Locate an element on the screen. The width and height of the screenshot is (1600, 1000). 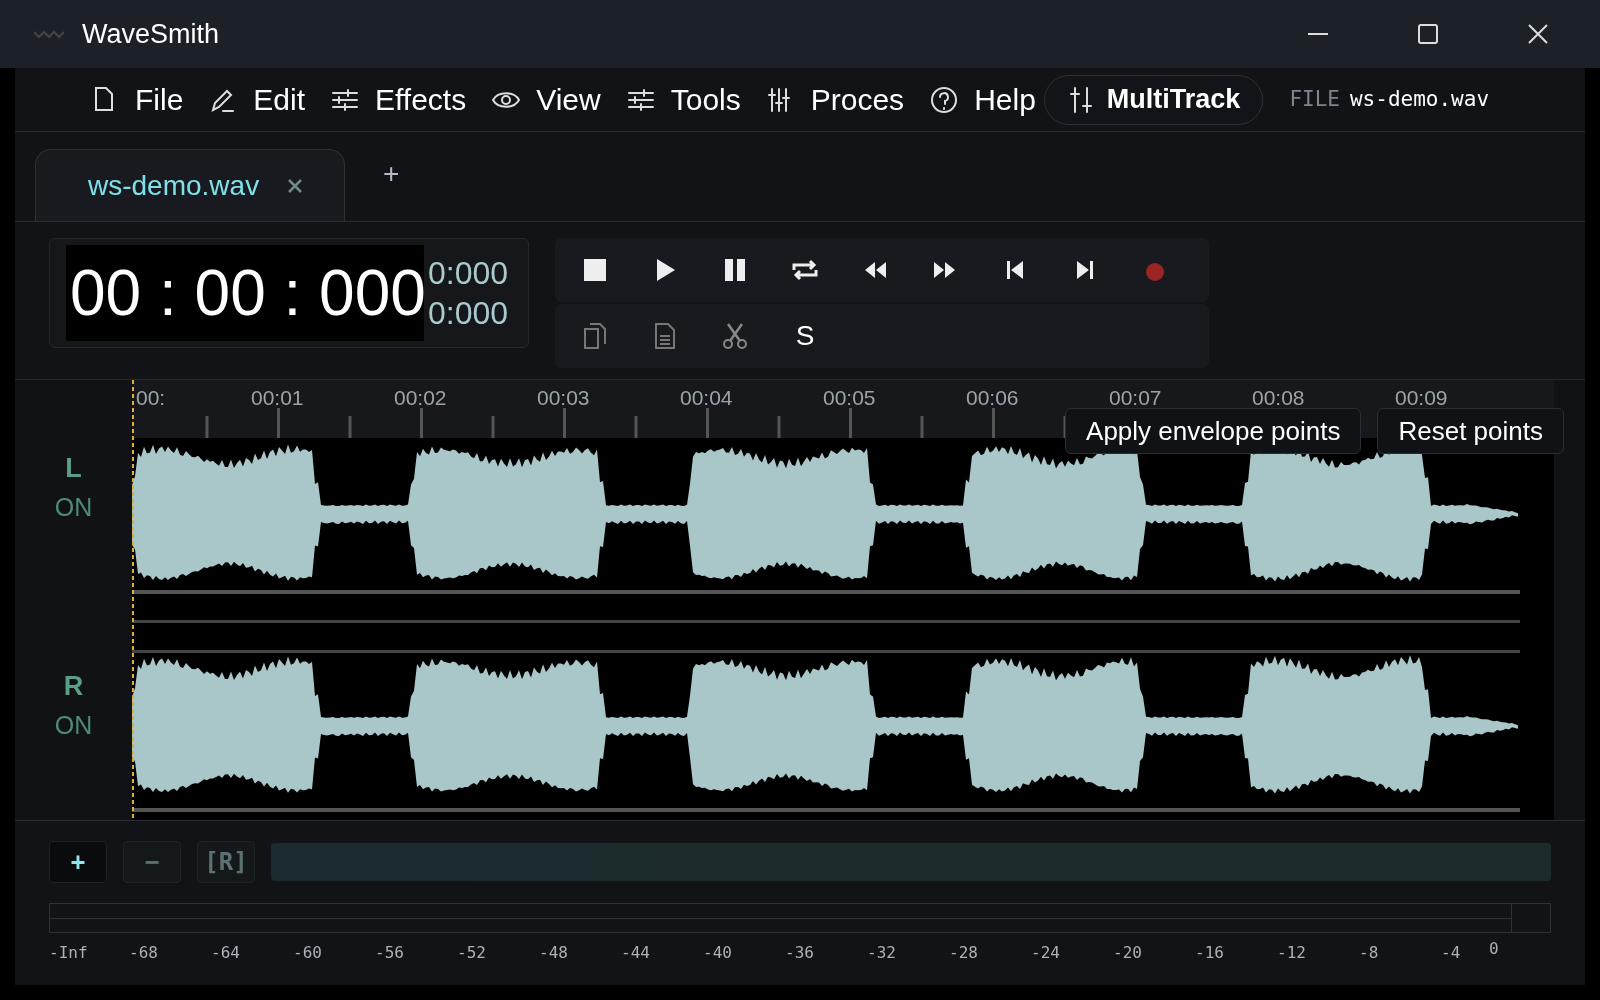
text-tool-button: S is located at coordinates (805, 336).